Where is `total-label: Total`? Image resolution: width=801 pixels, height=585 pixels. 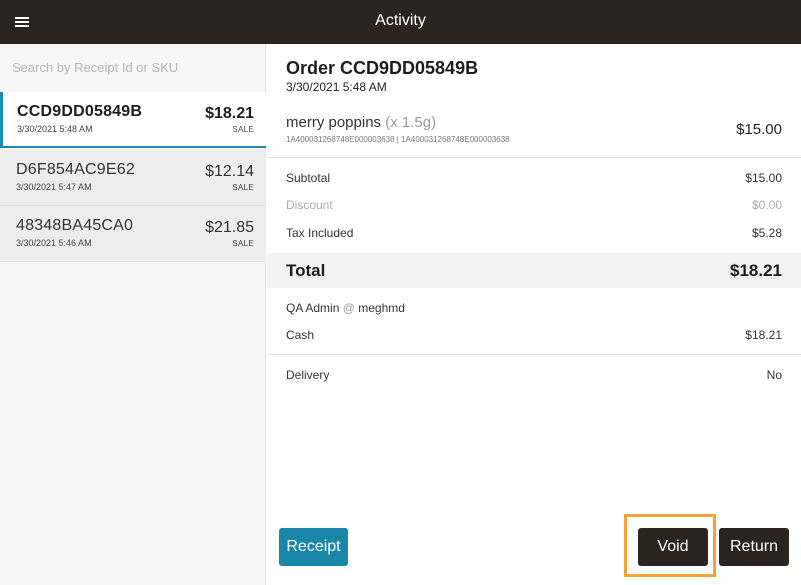
total-label: Total is located at coordinates (306, 270).